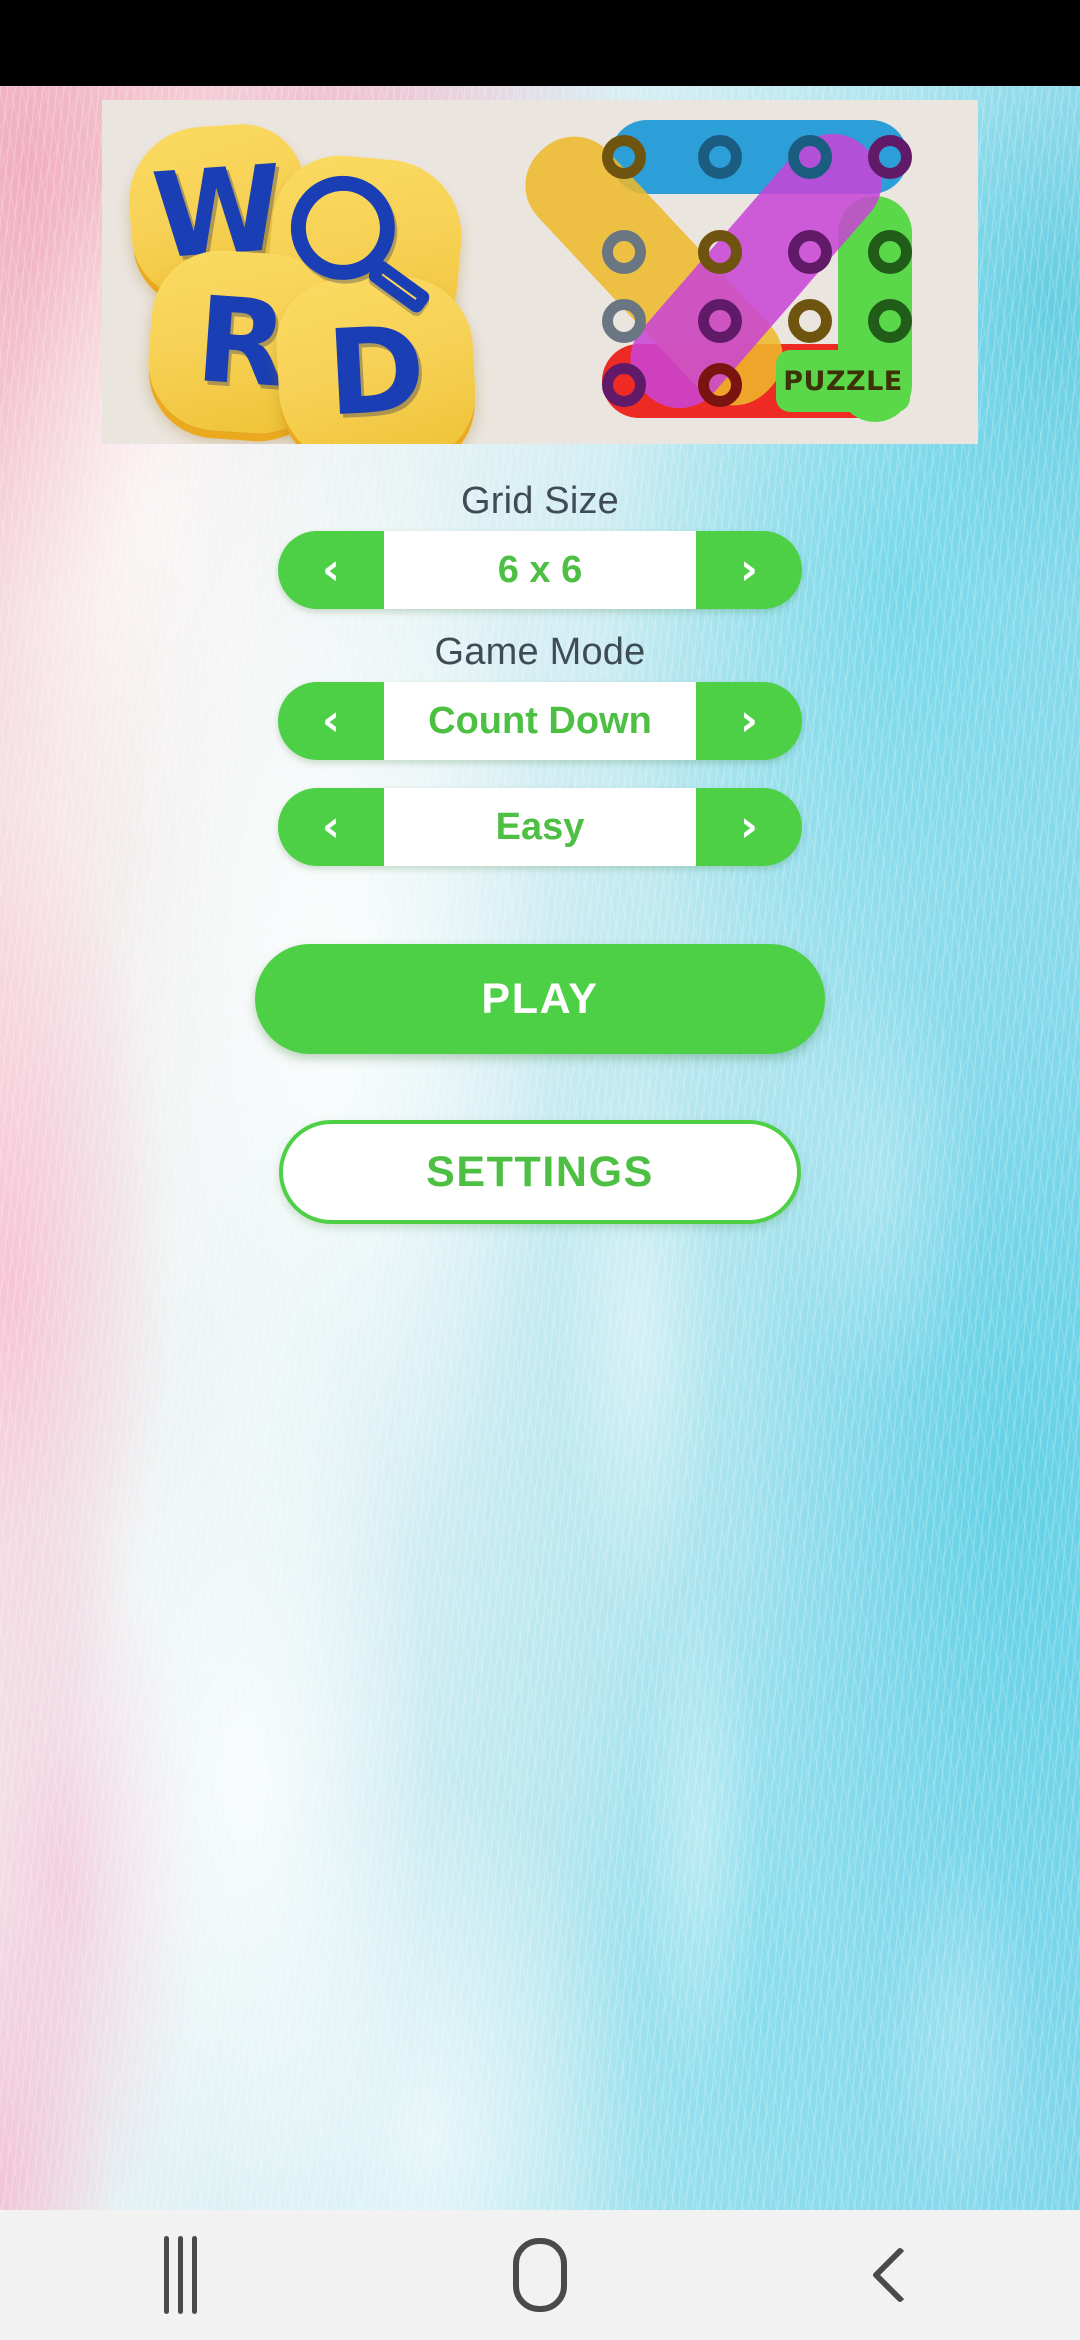  I want to click on word-search-grid: PUZZLE, so click(712, 271).